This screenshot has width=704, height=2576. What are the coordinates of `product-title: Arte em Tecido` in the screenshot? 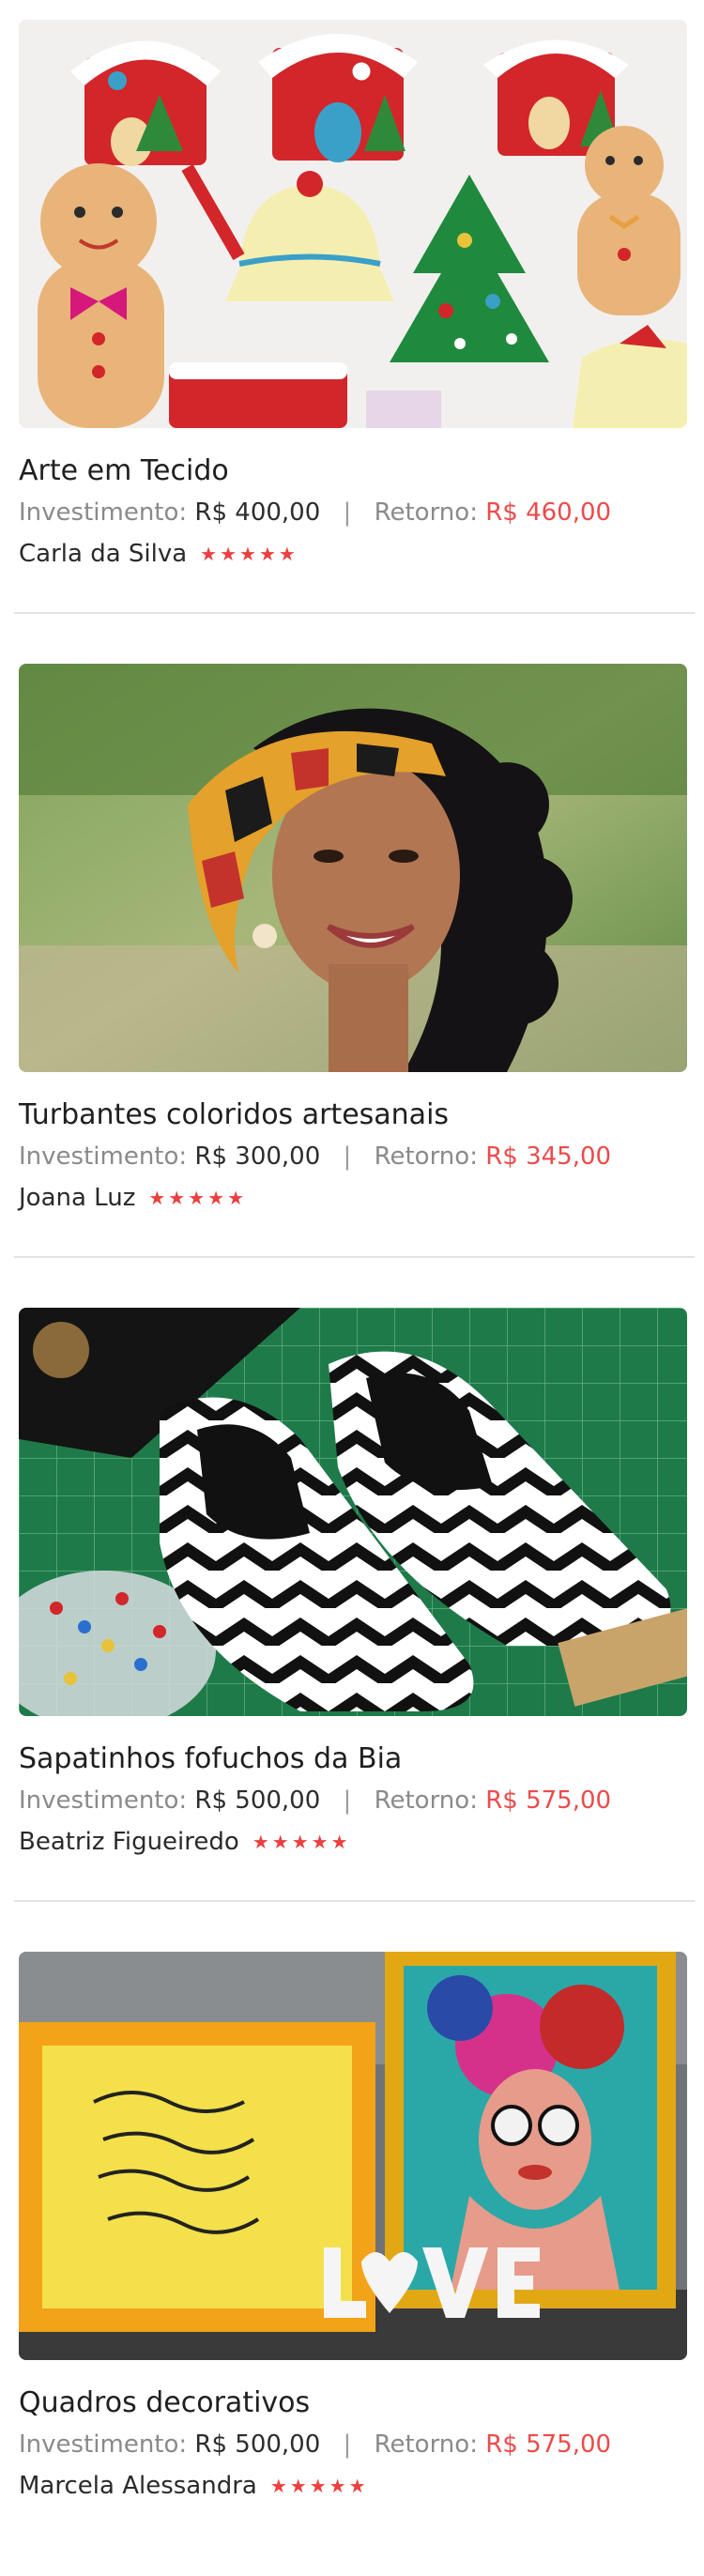 It's located at (124, 471).